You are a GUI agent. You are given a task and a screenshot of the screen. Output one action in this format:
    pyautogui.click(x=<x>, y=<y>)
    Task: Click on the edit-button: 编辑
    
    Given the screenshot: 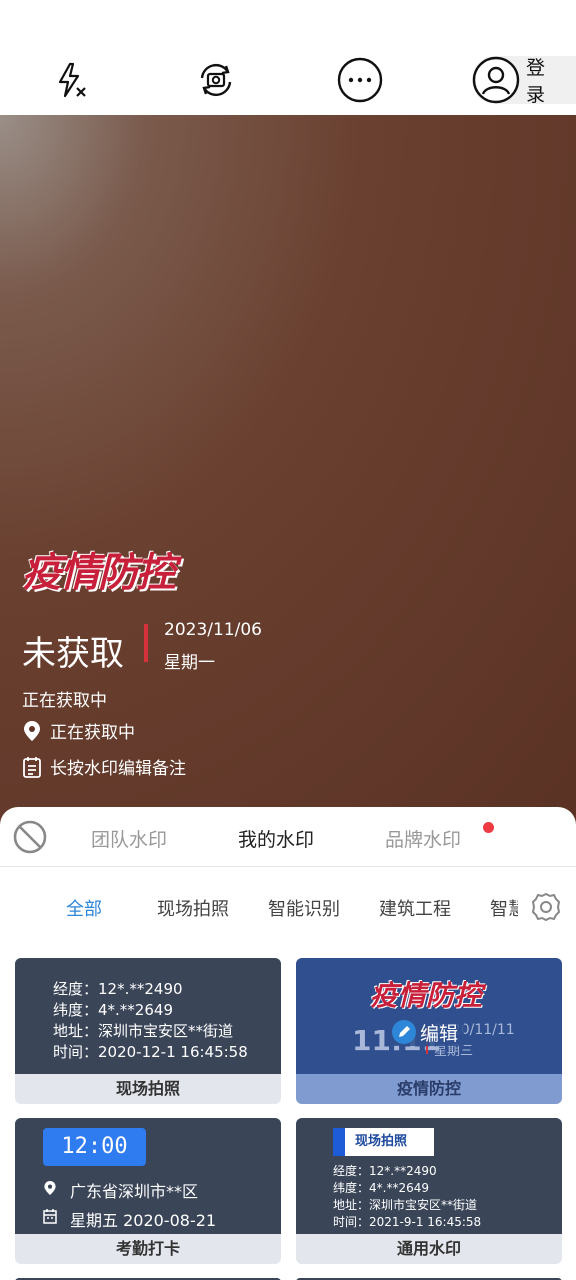 What is the action you would take?
    pyautogui.click(x=428, y=1032)
    